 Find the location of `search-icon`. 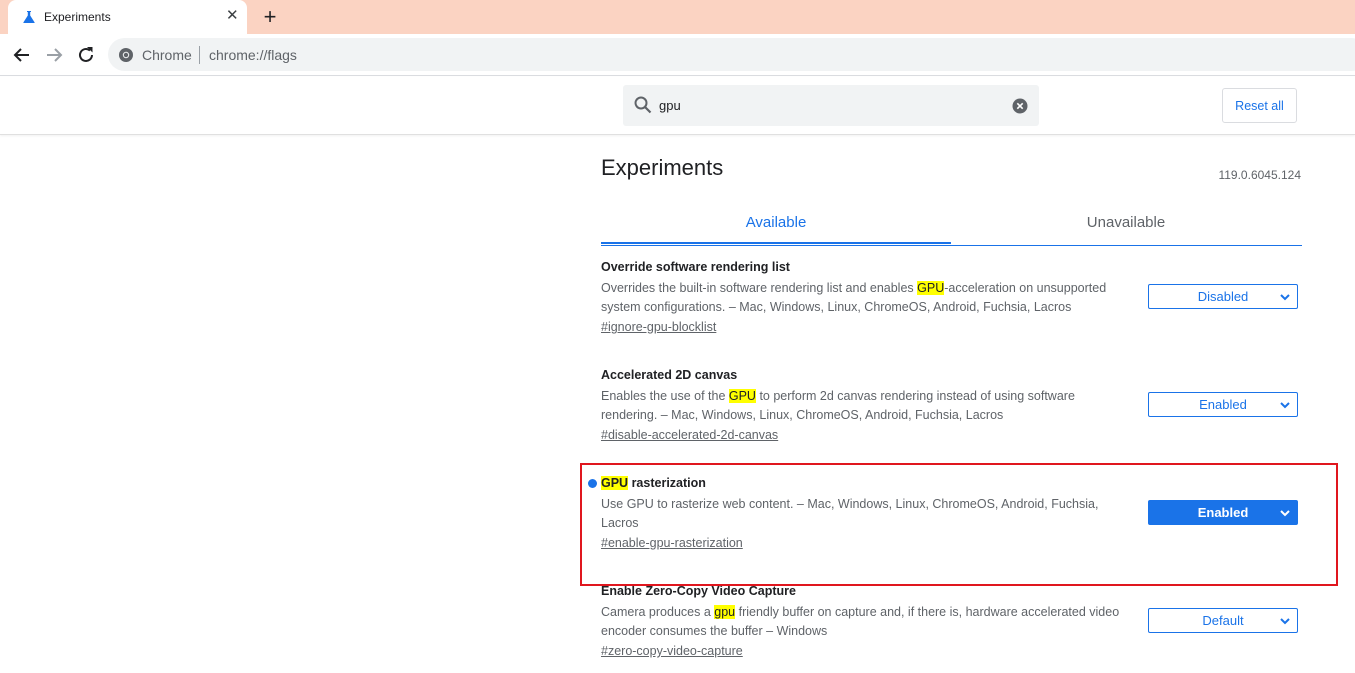

search-icon is located at coordinates (643, 105).